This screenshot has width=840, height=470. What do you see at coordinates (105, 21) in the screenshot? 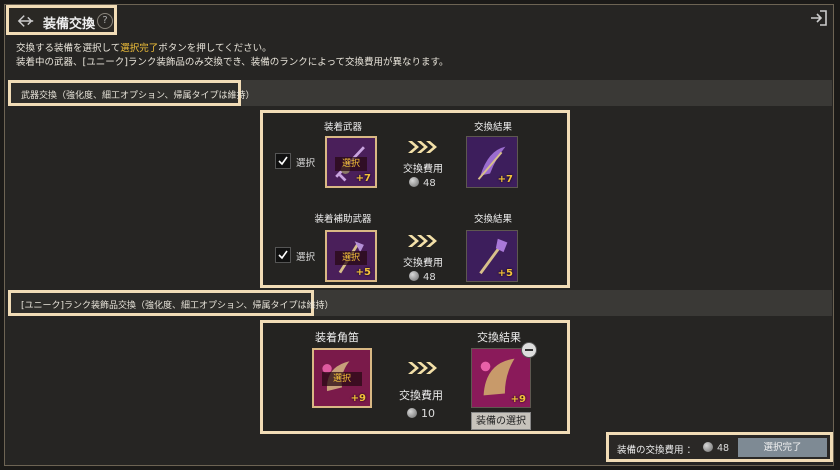
I see `help-icon: ?` at bounding box center [105, 21].